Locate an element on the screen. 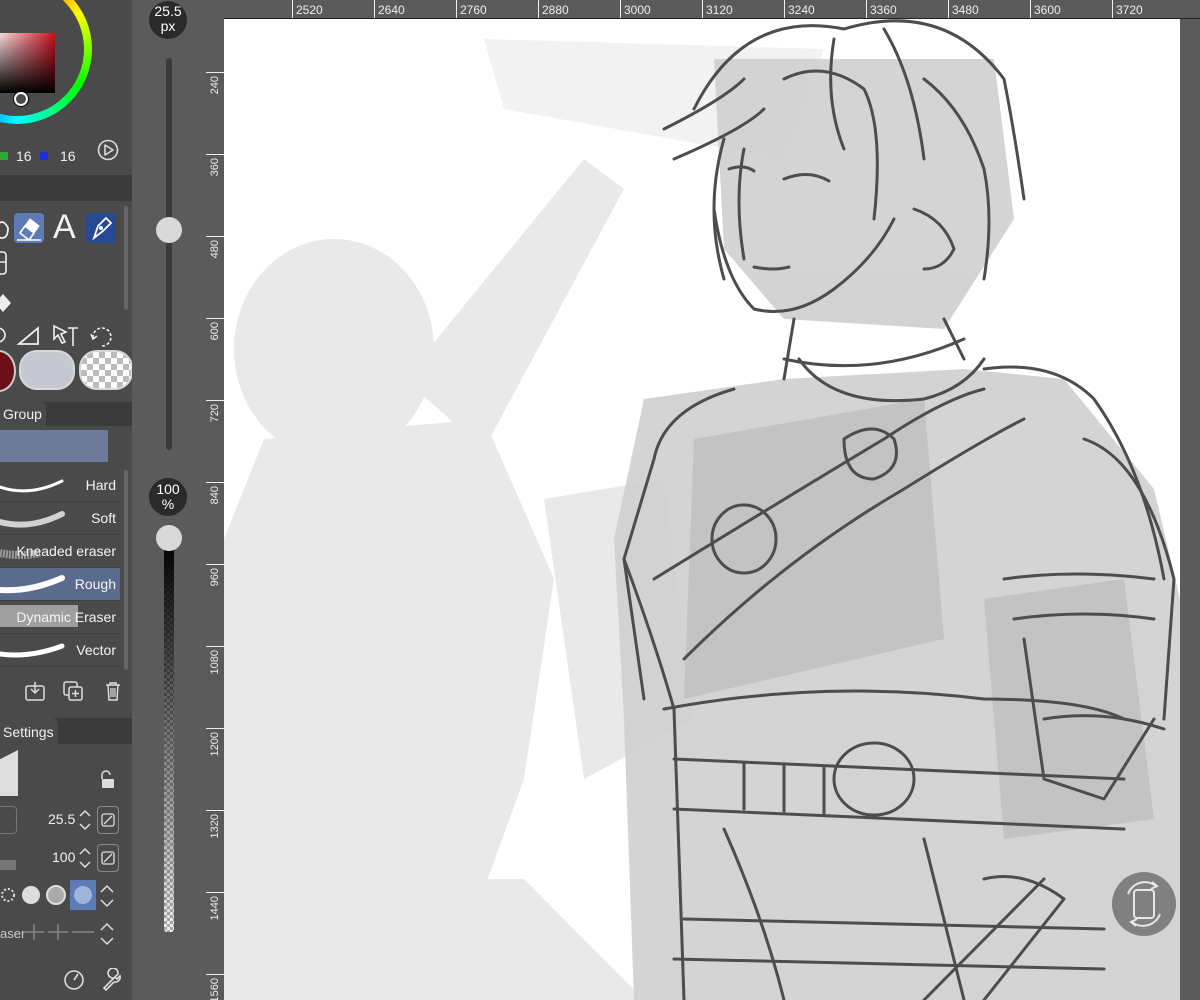  transparent-color-swatch is located at coordinates (105, 370).